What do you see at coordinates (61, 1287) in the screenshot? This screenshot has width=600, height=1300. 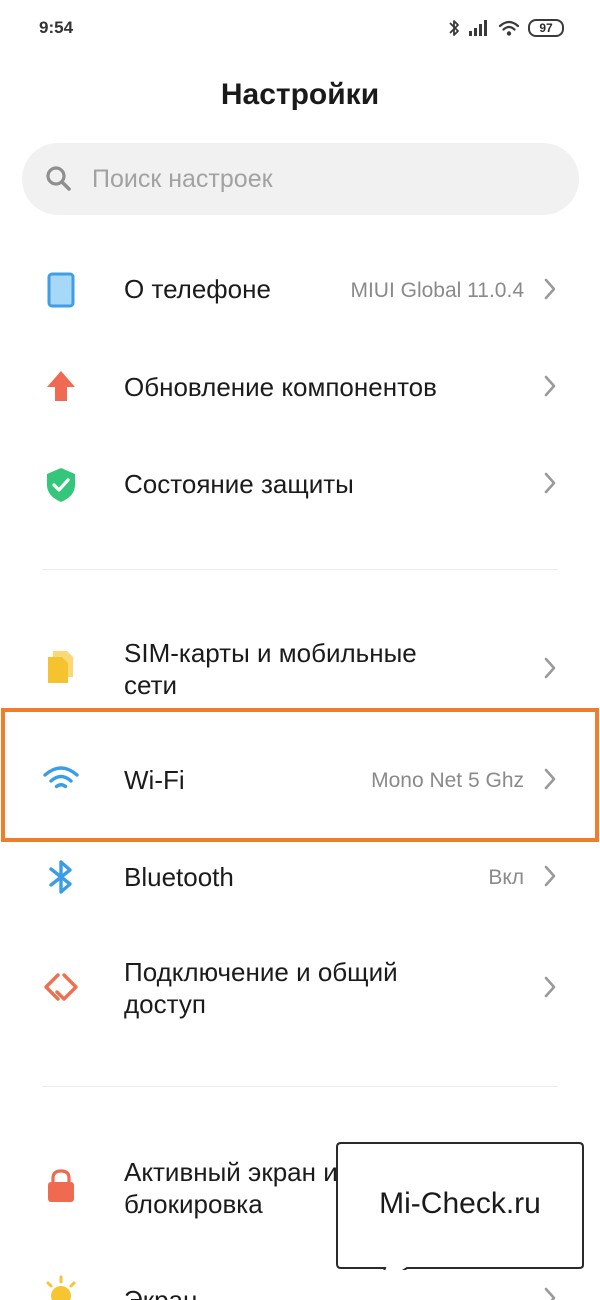 I see `sun-icon` at bounding box center [61, 1287].